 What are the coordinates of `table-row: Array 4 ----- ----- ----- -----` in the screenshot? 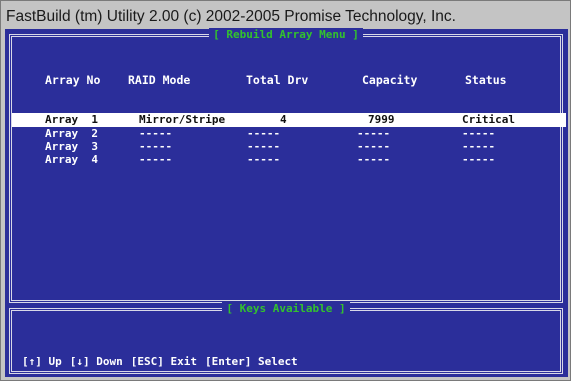 It's located at (289, 159).